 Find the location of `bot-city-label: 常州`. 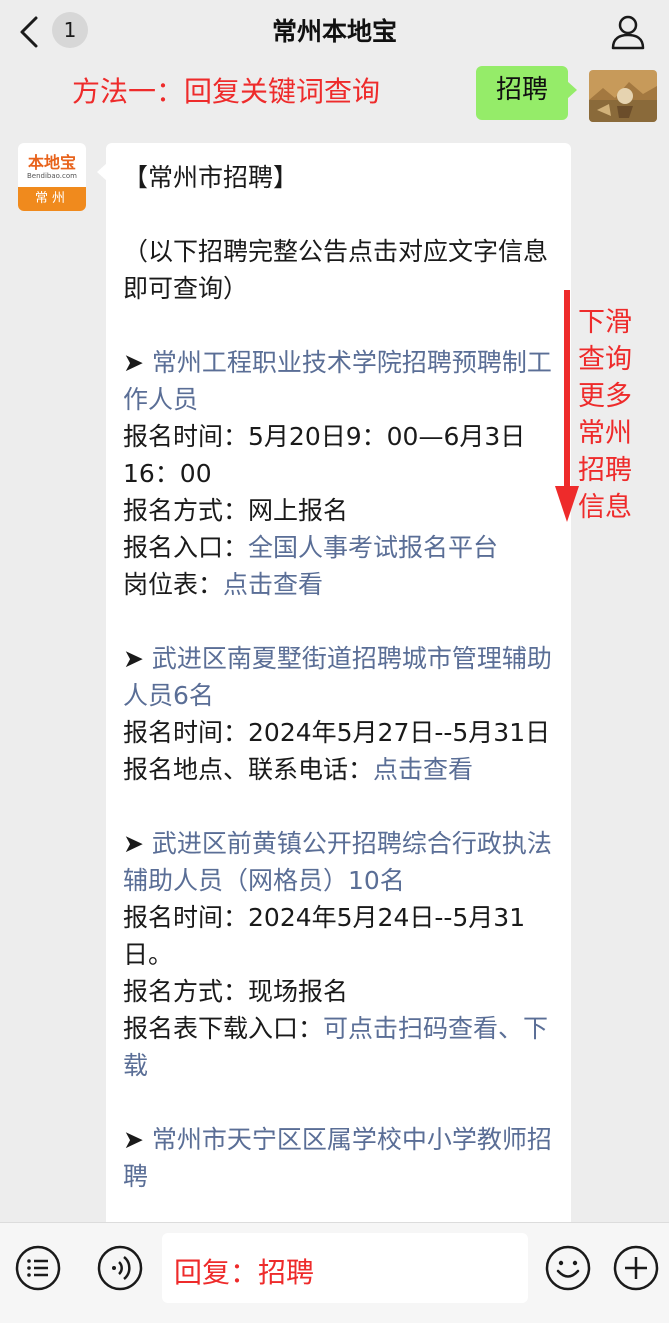

bot-city-label: 常州 is located at coordinates (52, 199).